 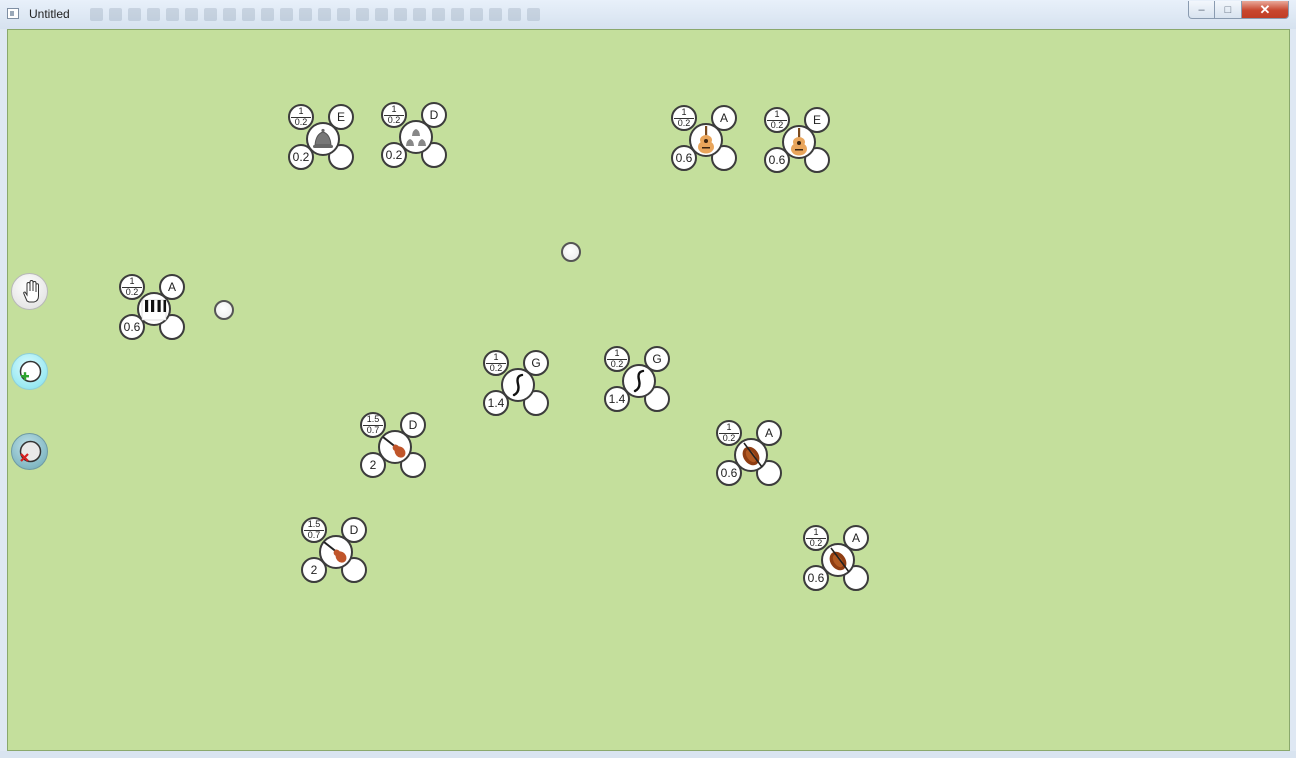 I want to click on delete-node-icon, so click(x=30, y=451).